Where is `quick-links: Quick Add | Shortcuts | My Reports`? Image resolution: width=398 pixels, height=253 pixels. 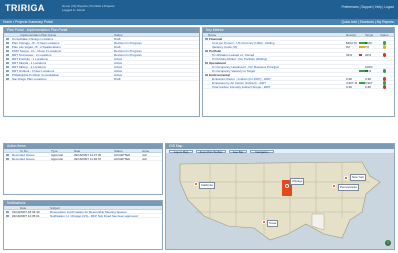
quick-links: Quick Add | Shortcuts | My Reports is located at coordinates (367, 22).